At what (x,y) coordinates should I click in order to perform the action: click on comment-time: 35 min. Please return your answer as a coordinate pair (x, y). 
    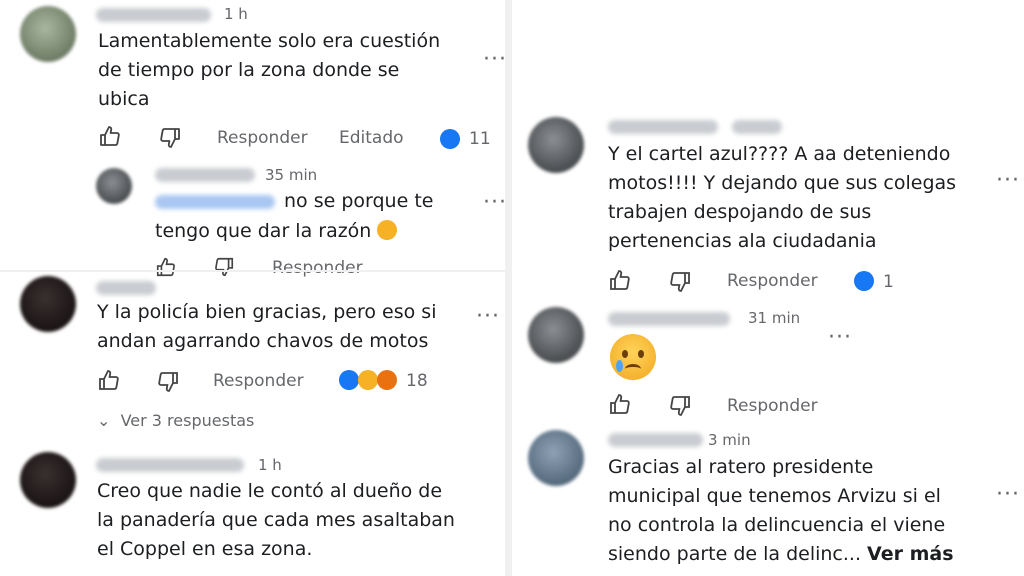
    Looking at the image, I should click on (291, 175).